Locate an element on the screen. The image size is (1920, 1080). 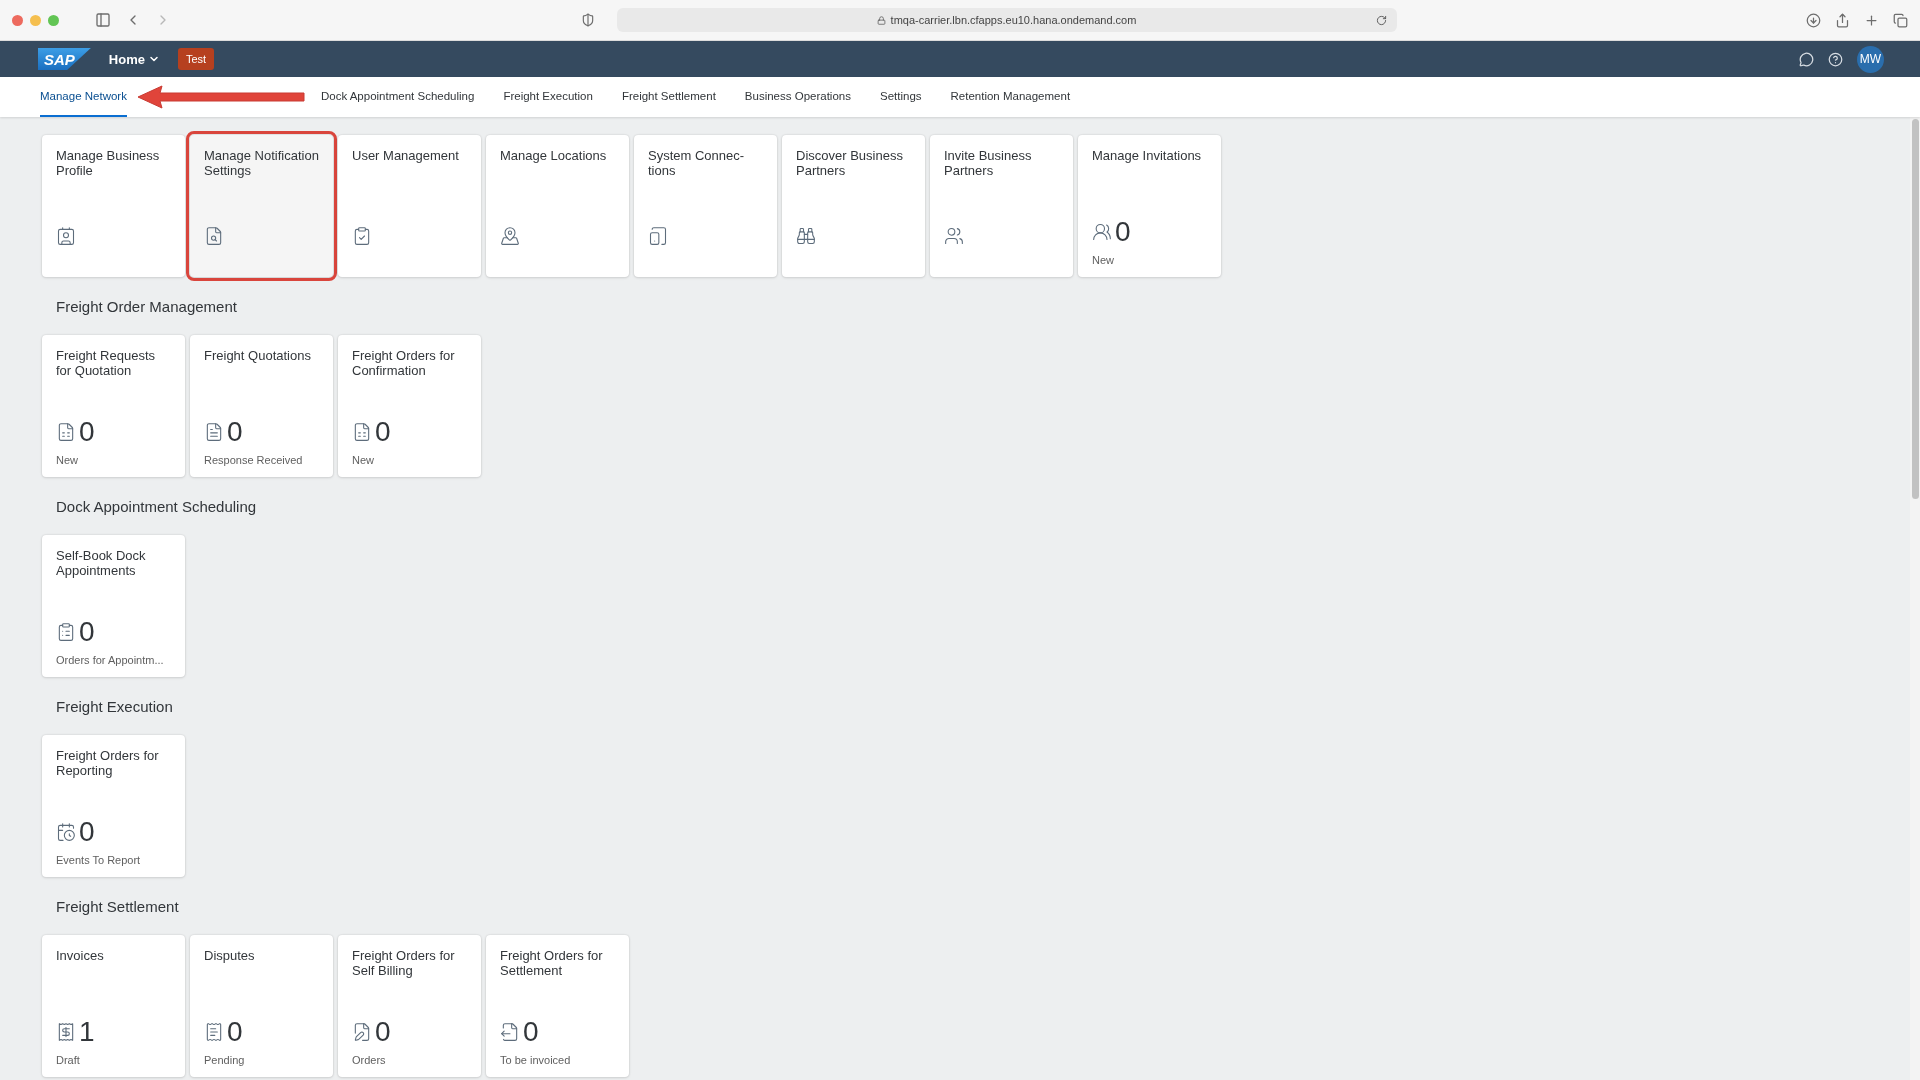
binoculars-icon is located at coordinates (806, 236).